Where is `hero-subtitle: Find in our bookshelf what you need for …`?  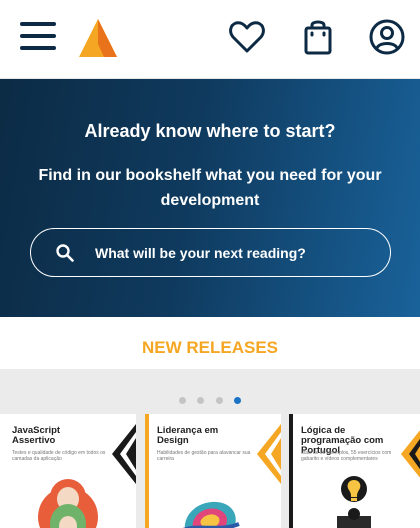 hero-subtitle: Find in our bookshelf what you need for … is located at coordinates (210, 188).